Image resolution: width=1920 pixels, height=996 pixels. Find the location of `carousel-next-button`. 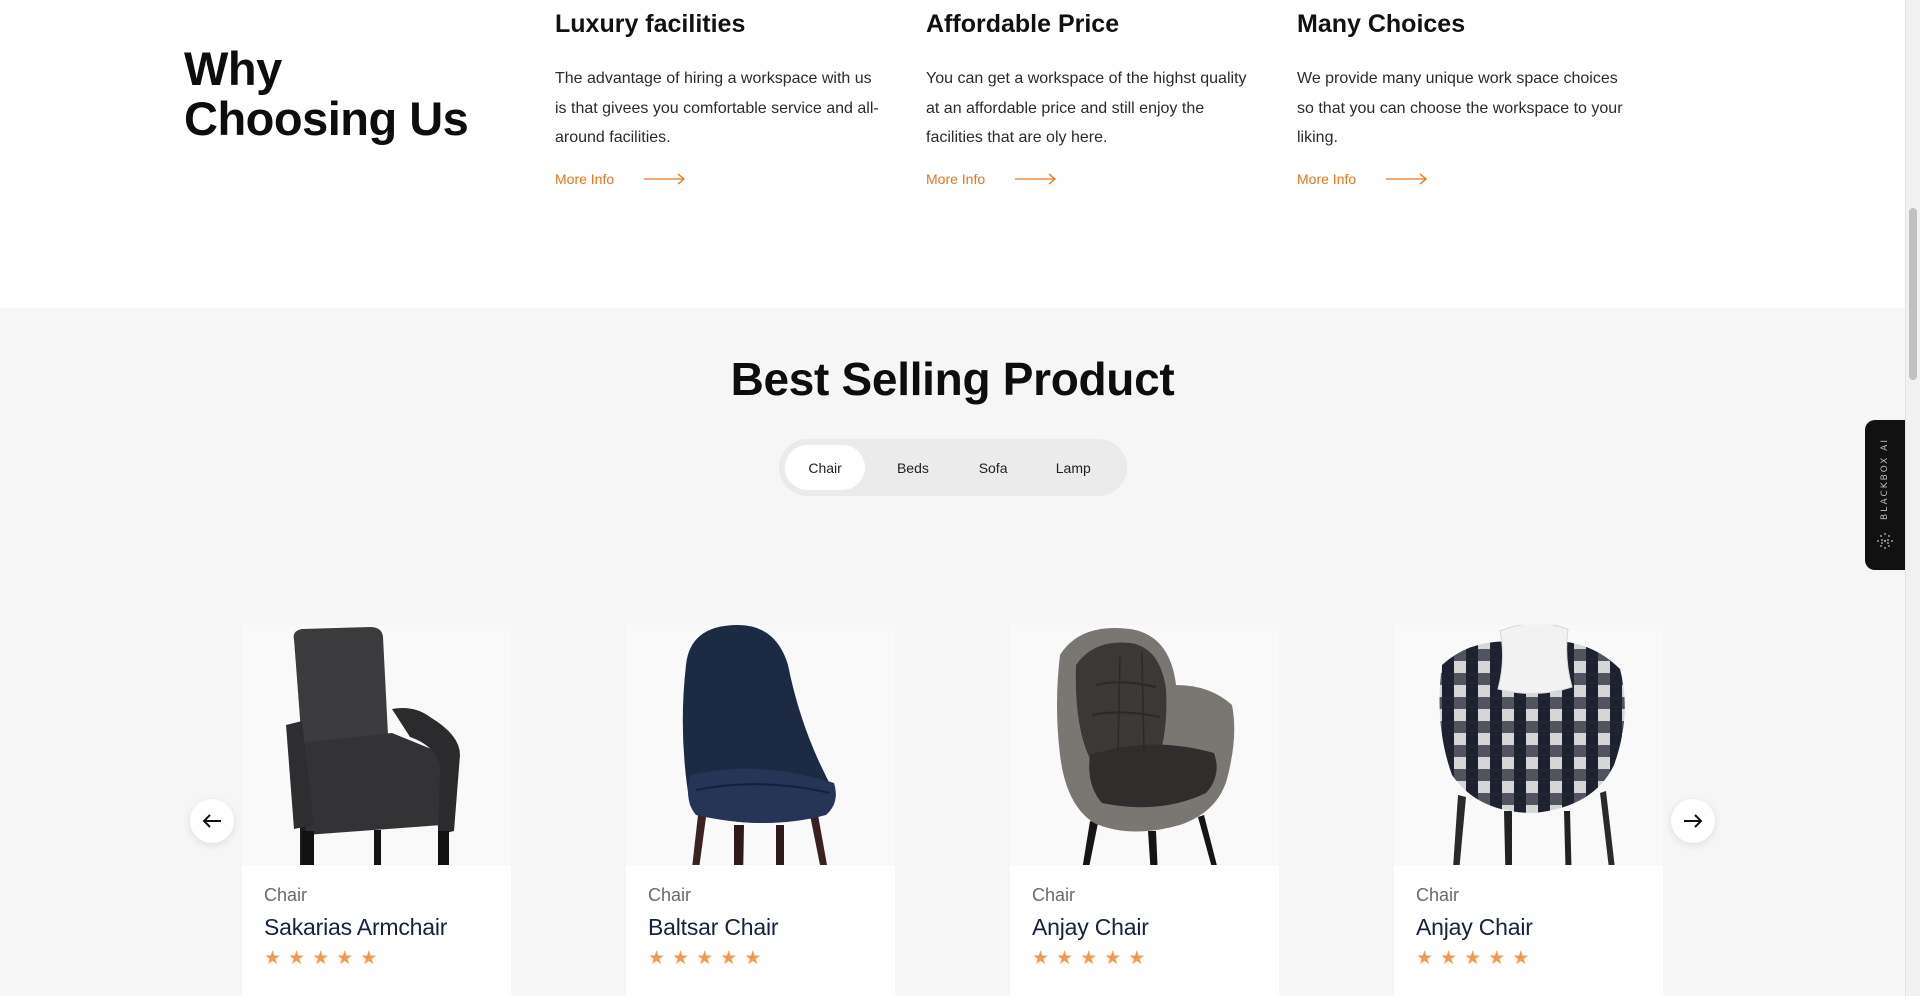

carousel-next-button is located at coordinates (1693, 821).